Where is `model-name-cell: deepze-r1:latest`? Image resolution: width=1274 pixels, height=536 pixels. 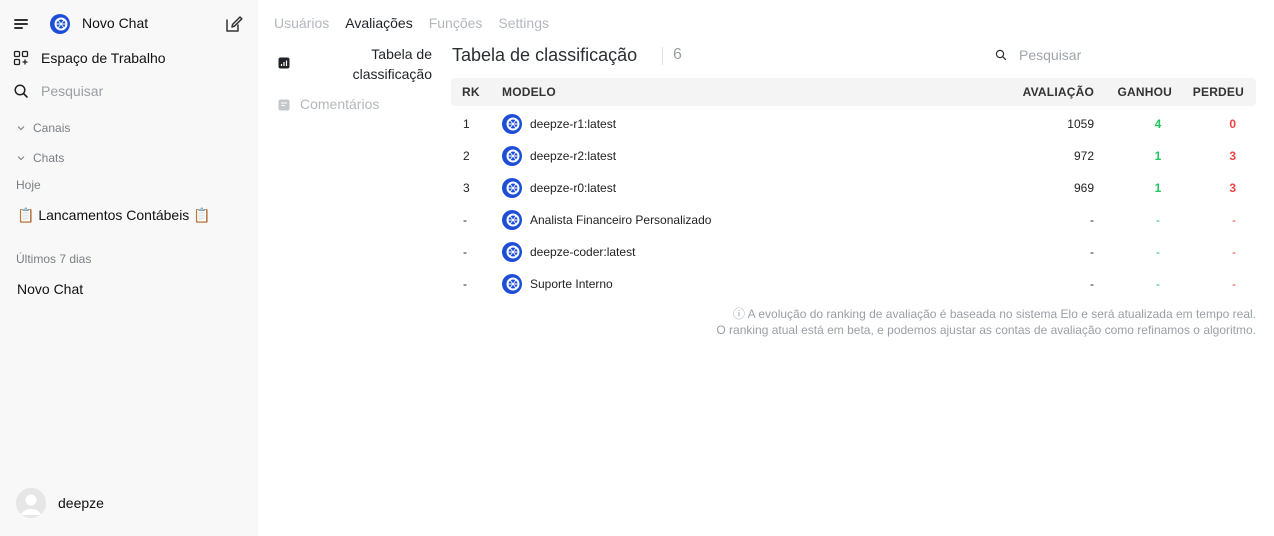
model-name-cell: deepze-r1:latest is located at coordinates (573, 124).